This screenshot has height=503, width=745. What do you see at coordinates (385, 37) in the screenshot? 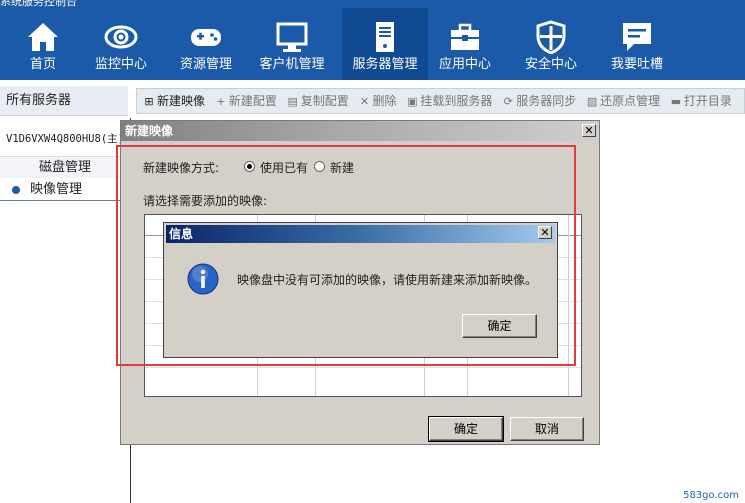
I see `server-icon` at bounding box center [385, 37].